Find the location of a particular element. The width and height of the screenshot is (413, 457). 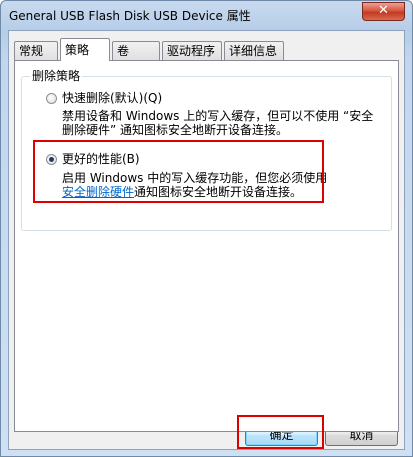

tab-volumes: 卷 is located at coordinates (136, 50).